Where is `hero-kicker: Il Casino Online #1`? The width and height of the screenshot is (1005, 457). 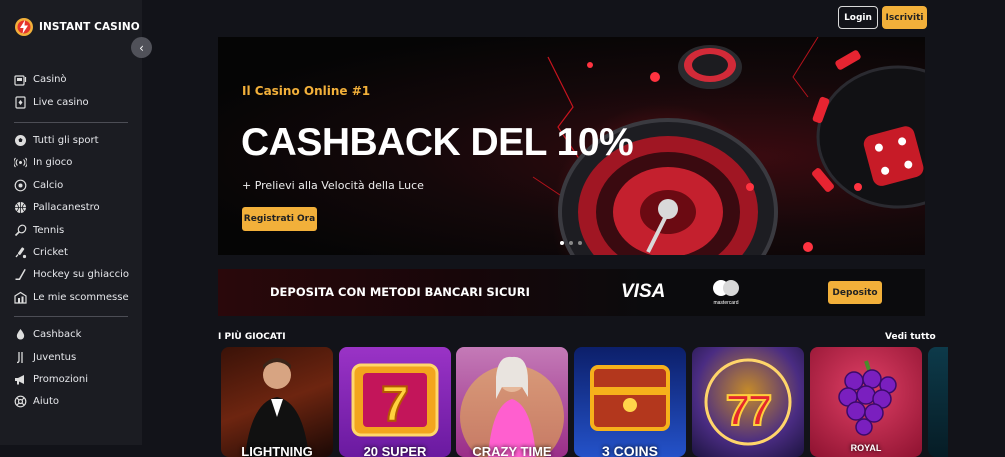 hero-kicker: Il Casino Online #1 is located at coordinates (306, 91).